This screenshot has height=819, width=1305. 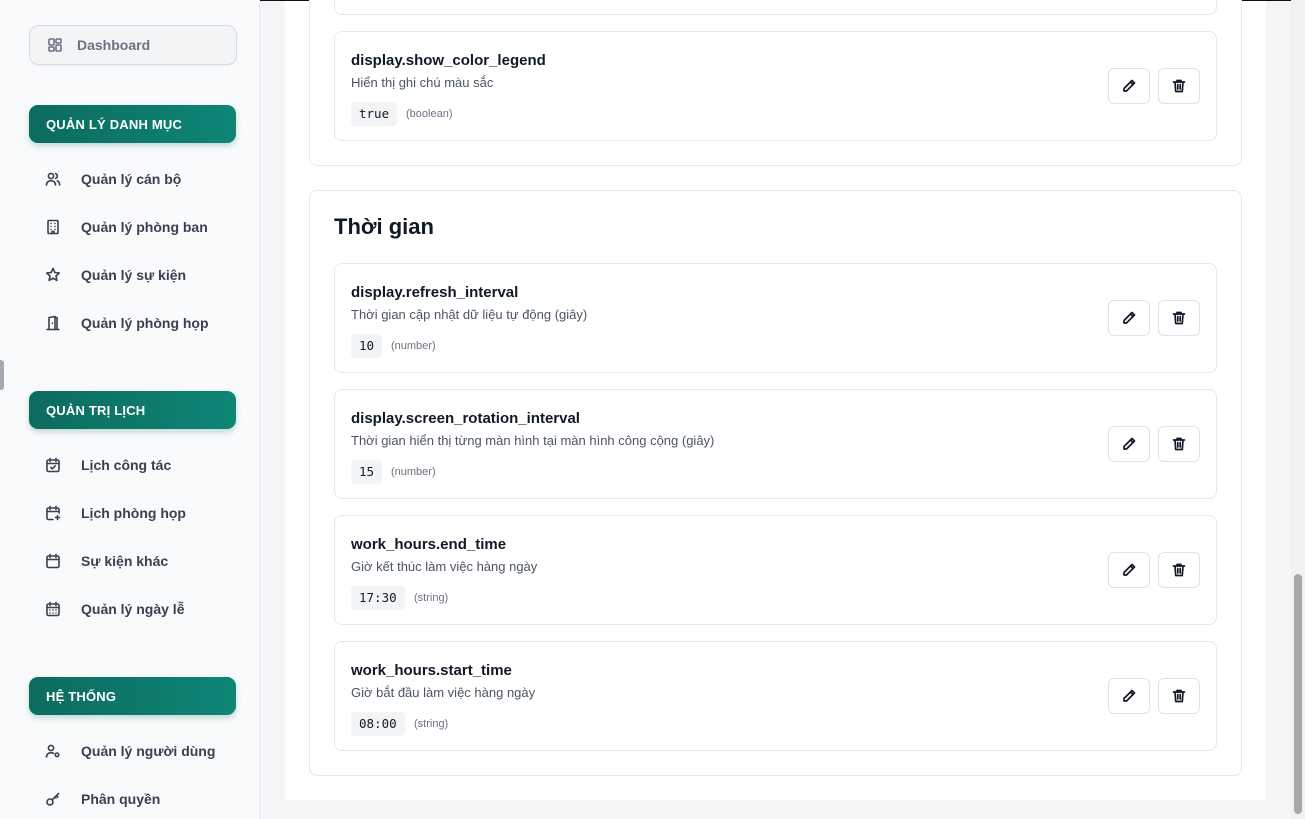 I want to click on key-icon, so click(x=53, y=799).